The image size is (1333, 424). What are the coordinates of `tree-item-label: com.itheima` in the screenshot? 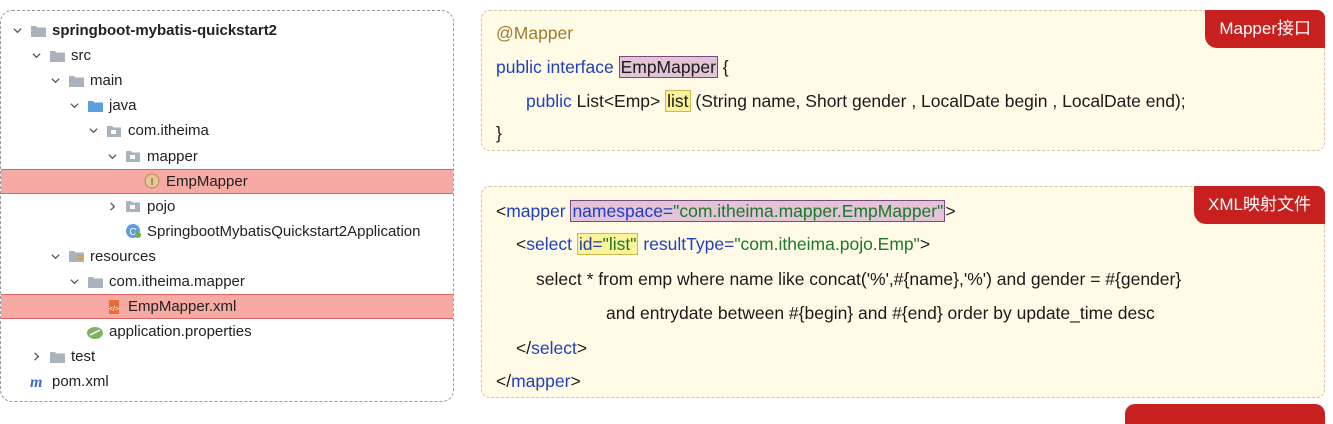 It's located at (168, 131).